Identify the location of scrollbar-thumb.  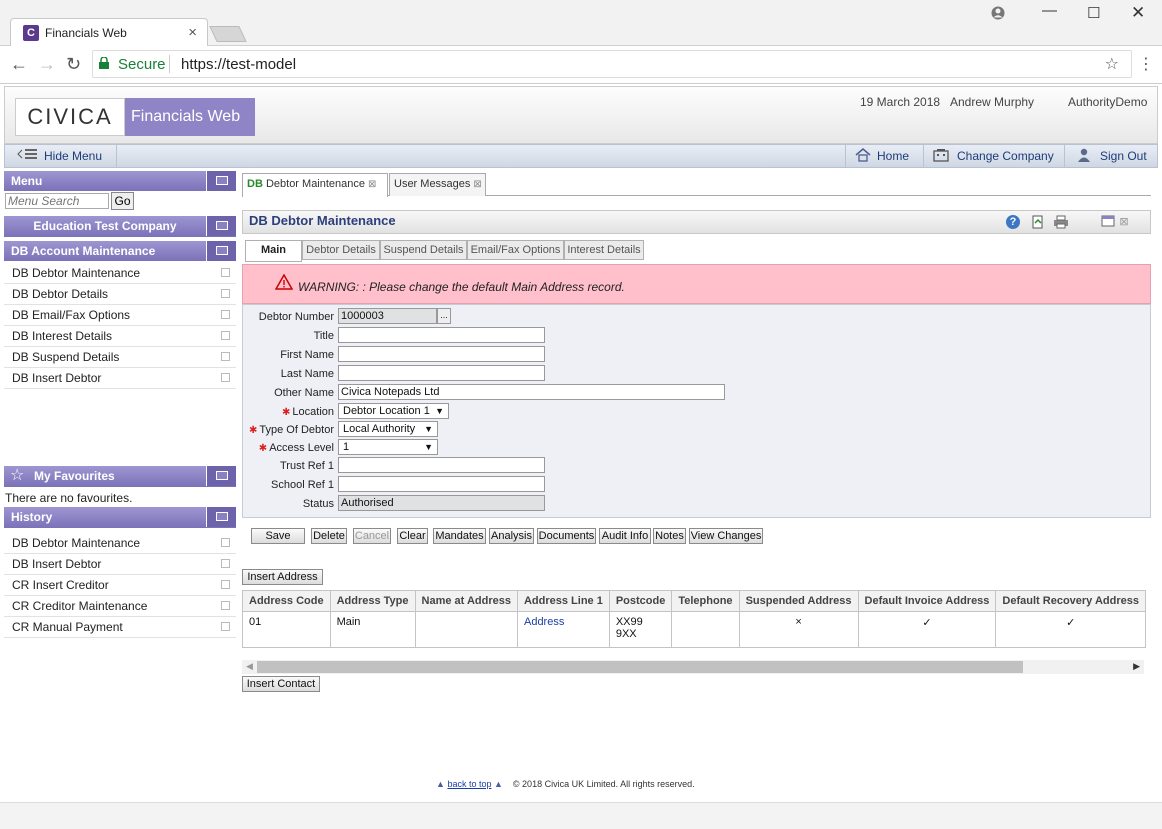
(640, 667).